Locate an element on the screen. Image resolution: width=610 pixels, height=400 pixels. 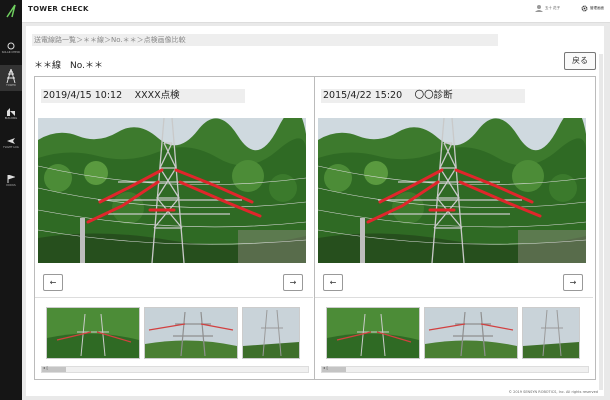
sidebar-item-label: SOLAR CHECK is located at coordinates (11, 52).